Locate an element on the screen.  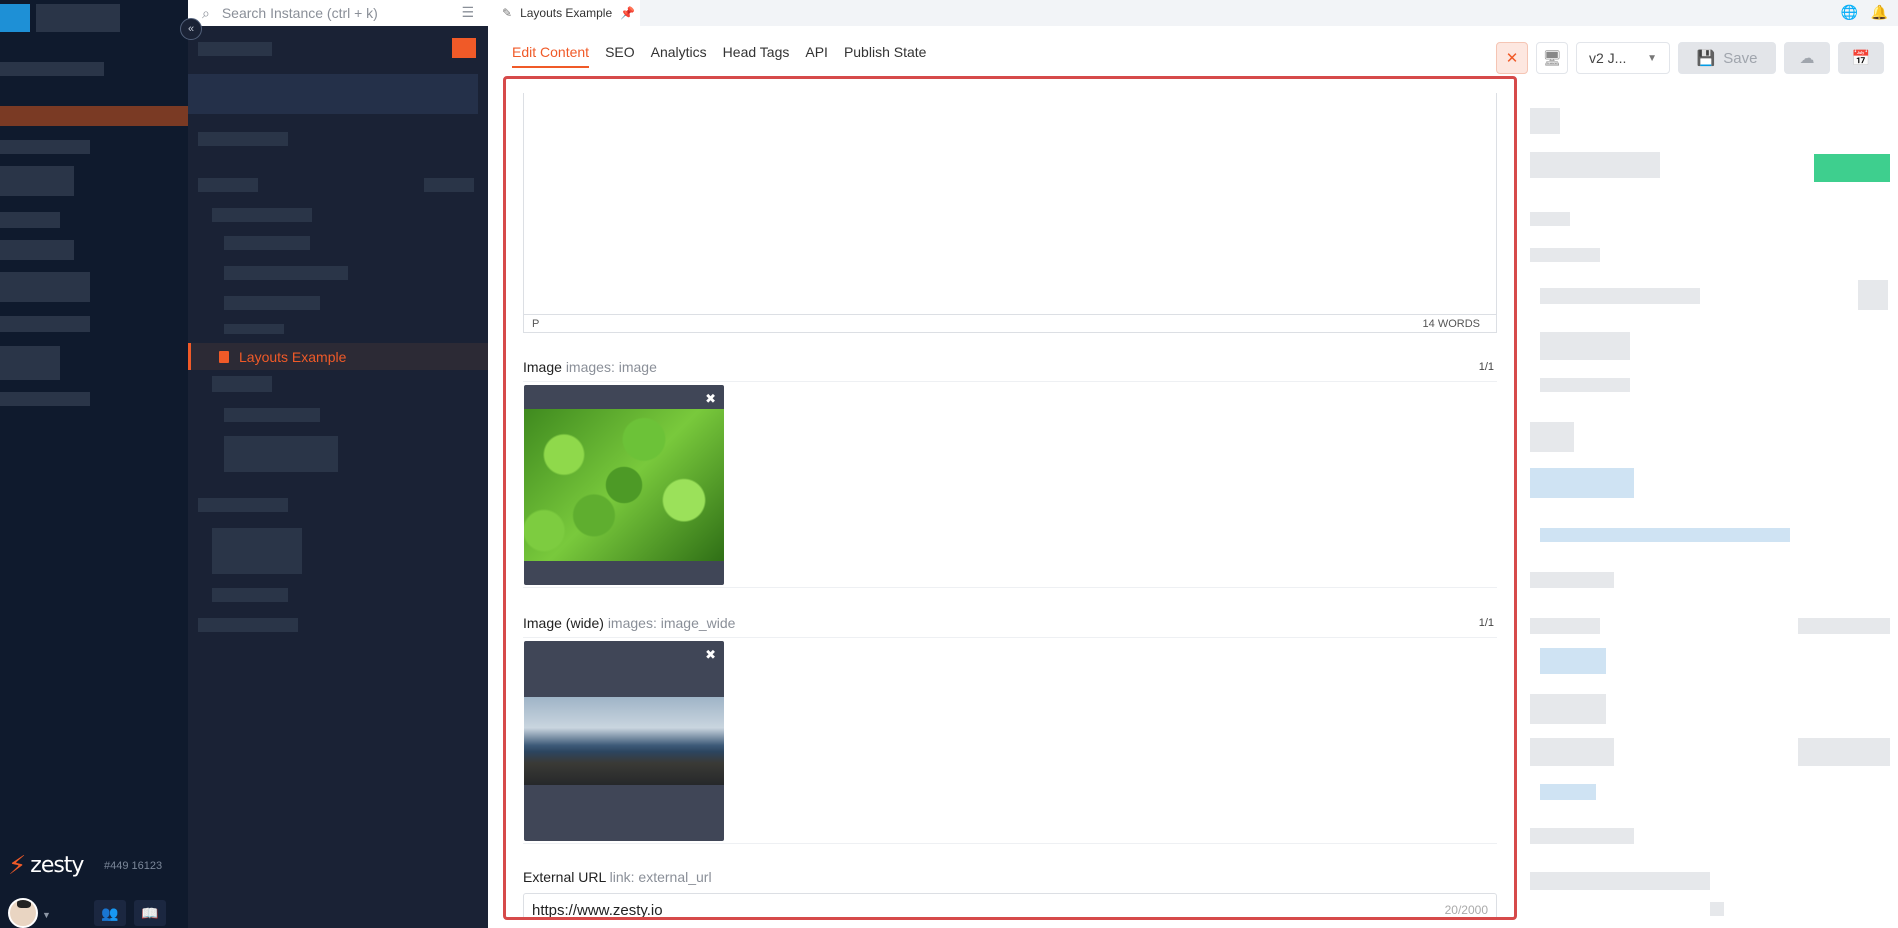
chevron-down-icon: ▼ is located at coordinates (46, 915).